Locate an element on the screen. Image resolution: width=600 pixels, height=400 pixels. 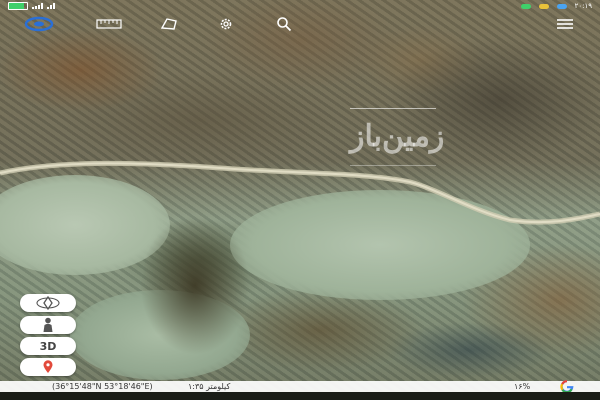
watermark-logo: زمین‌باز is located at coordinates (397, 137).